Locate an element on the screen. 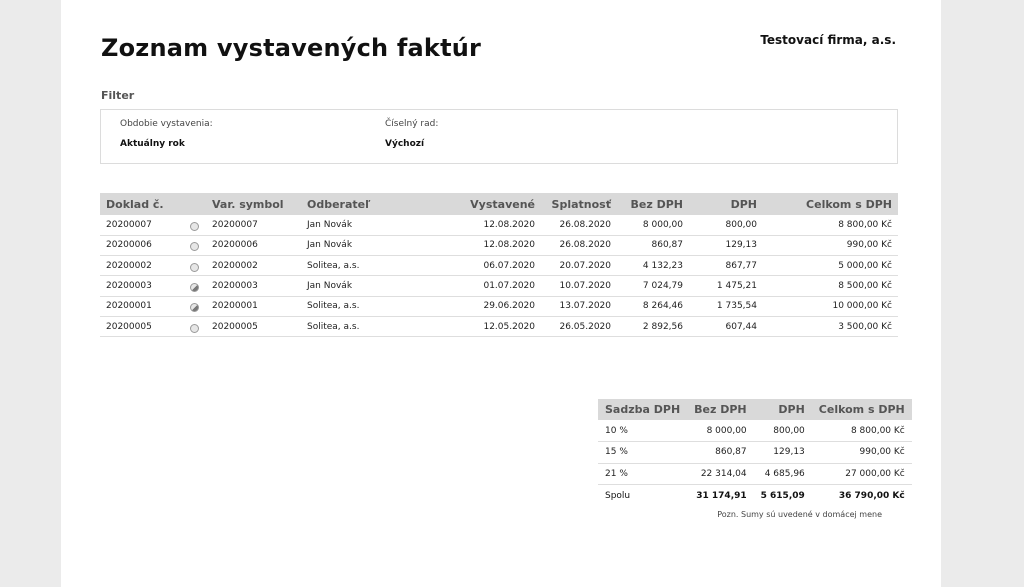  vat-amount: 867,77 is located at coordinates (726, 266).